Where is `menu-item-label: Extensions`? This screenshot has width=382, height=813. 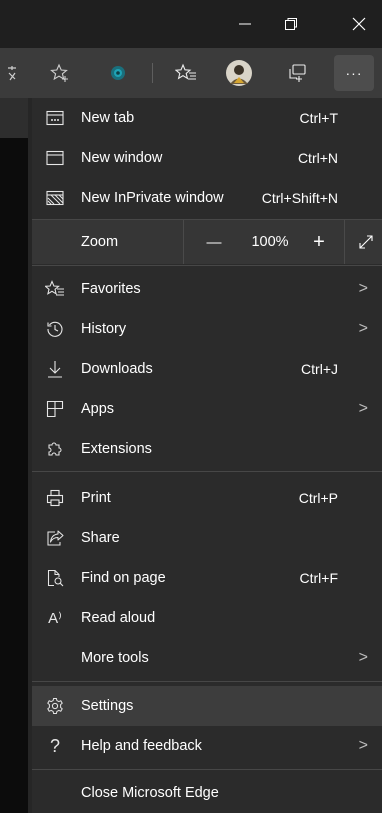 menu-item-label: Extensions is located at coordinates (116, 449).